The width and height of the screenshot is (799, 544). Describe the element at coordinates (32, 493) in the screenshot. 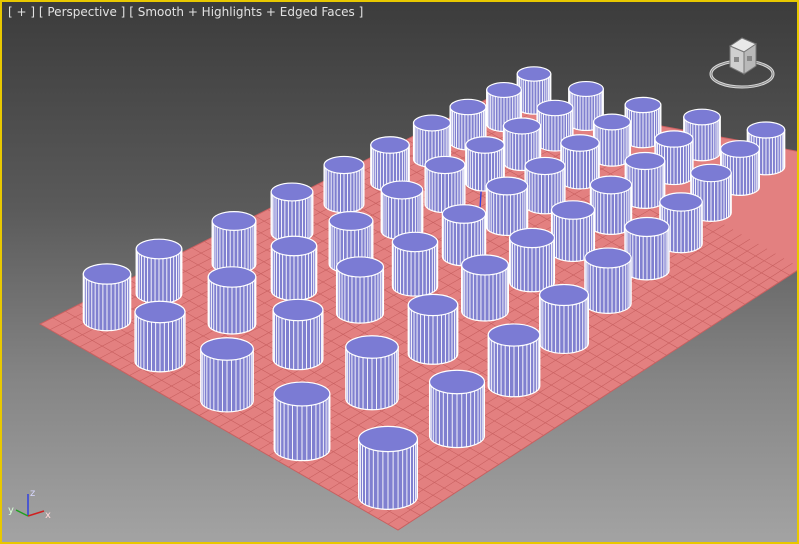

I see `axis-z-label: z` at that location.